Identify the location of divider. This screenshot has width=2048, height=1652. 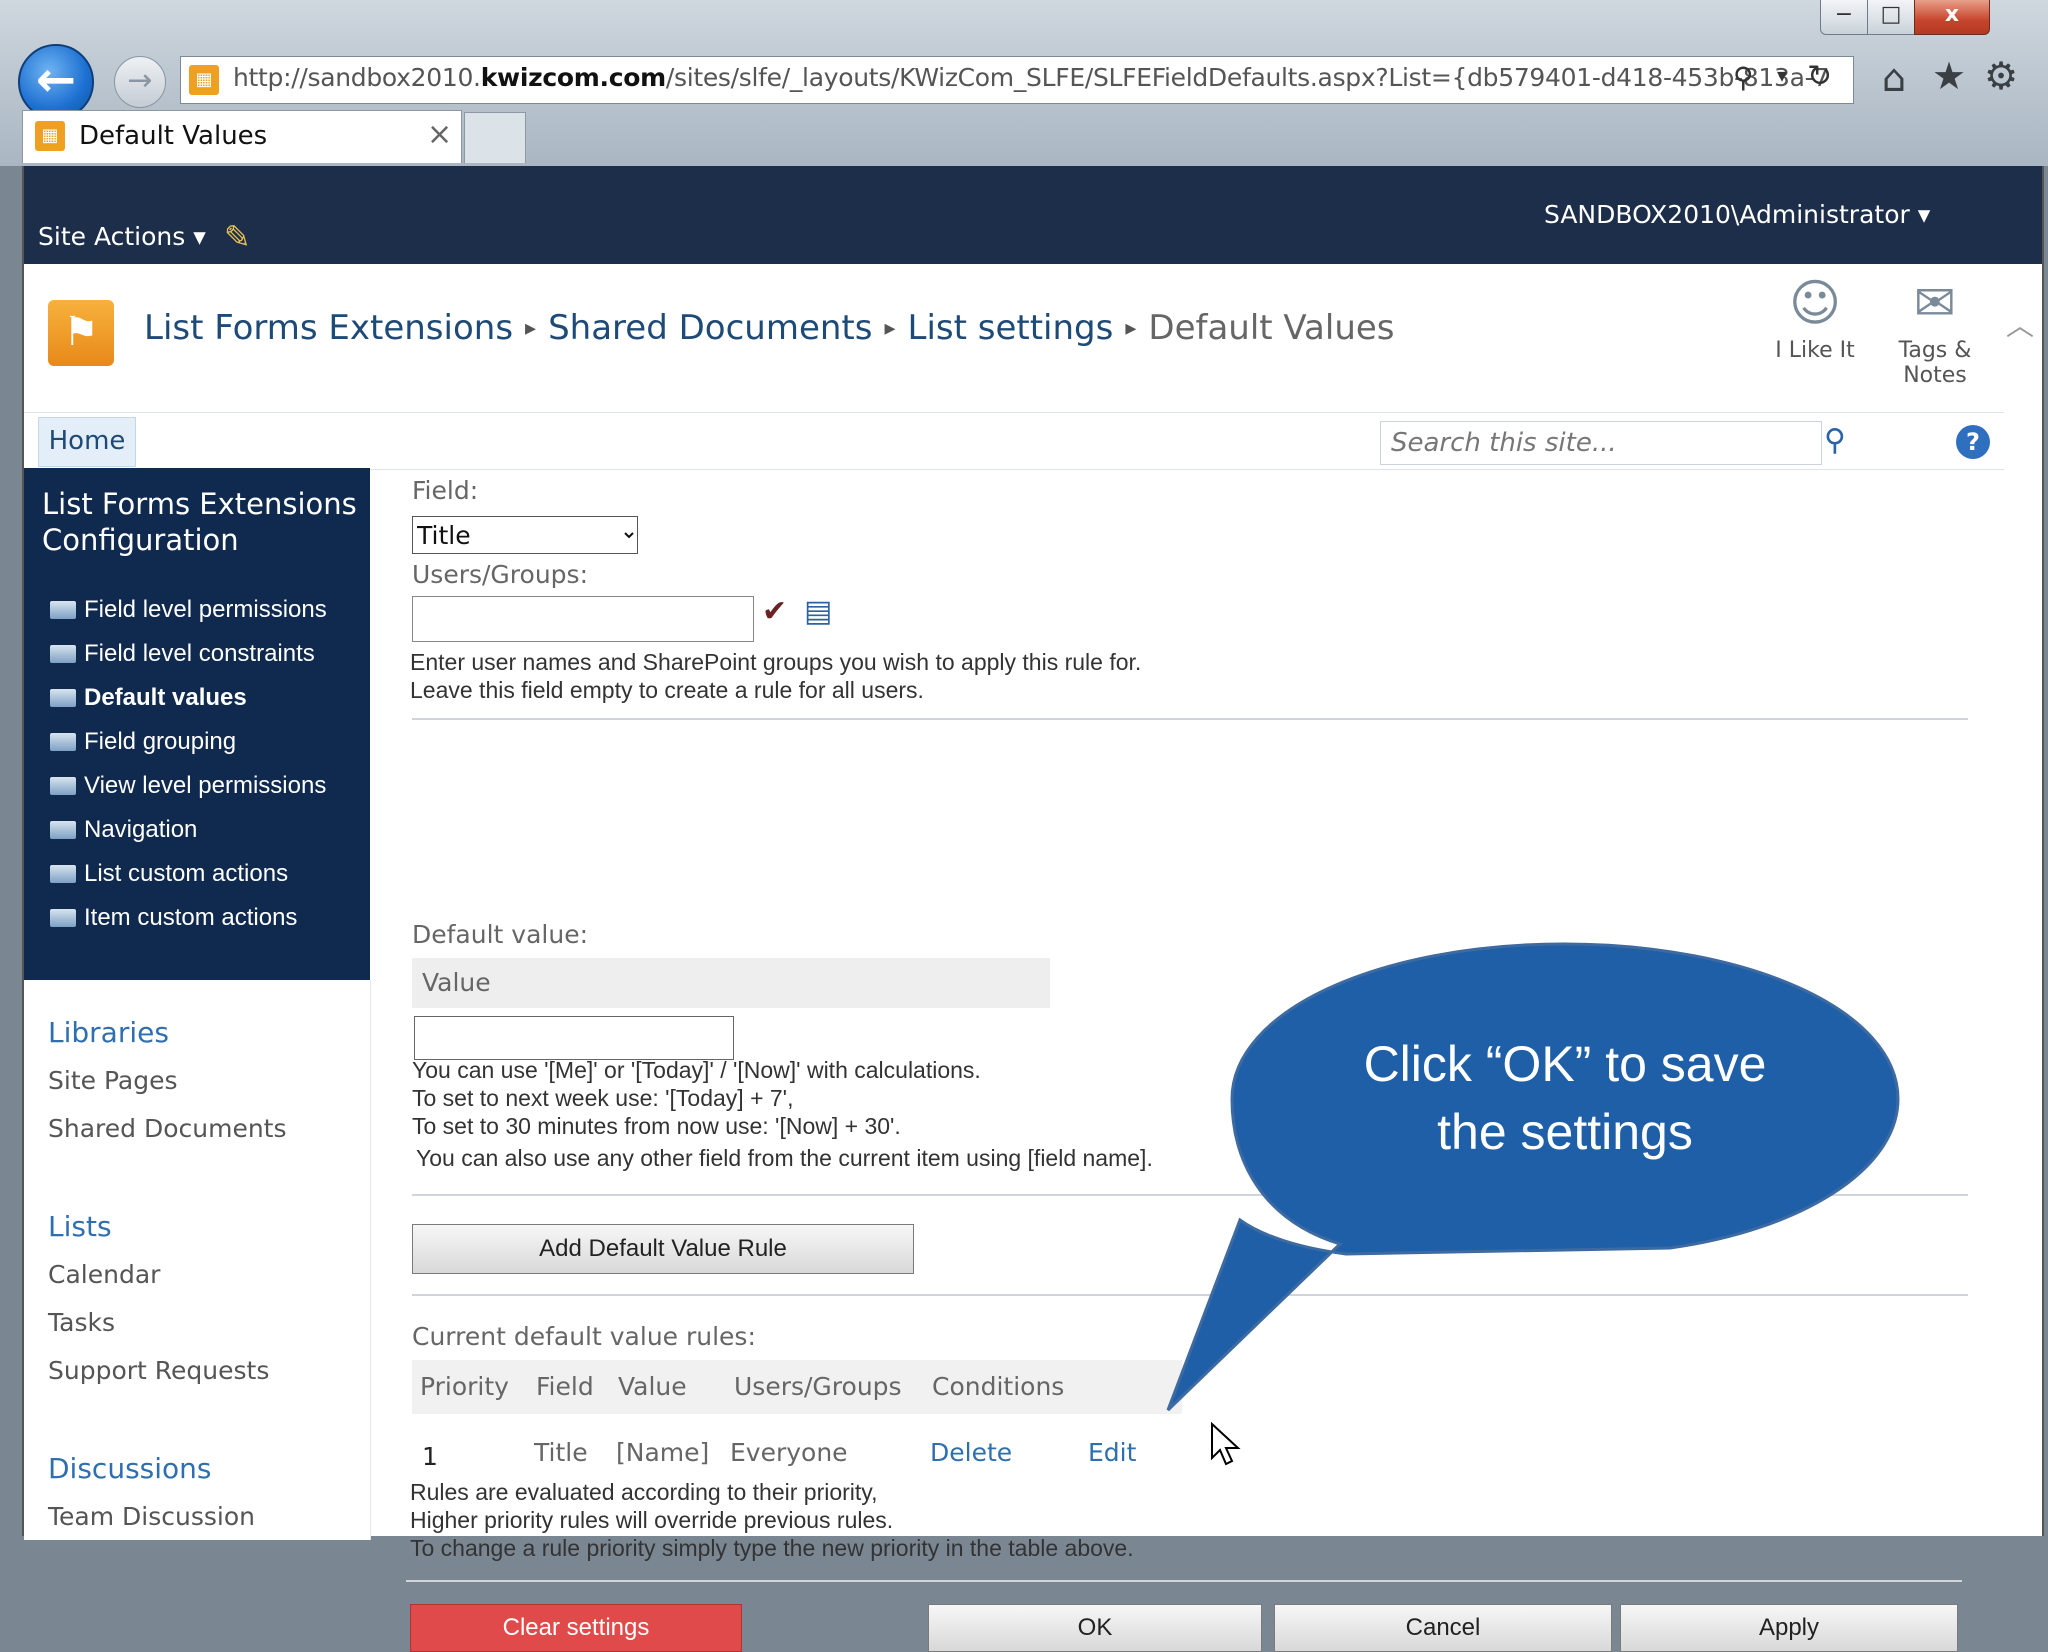
(1184, 1581).